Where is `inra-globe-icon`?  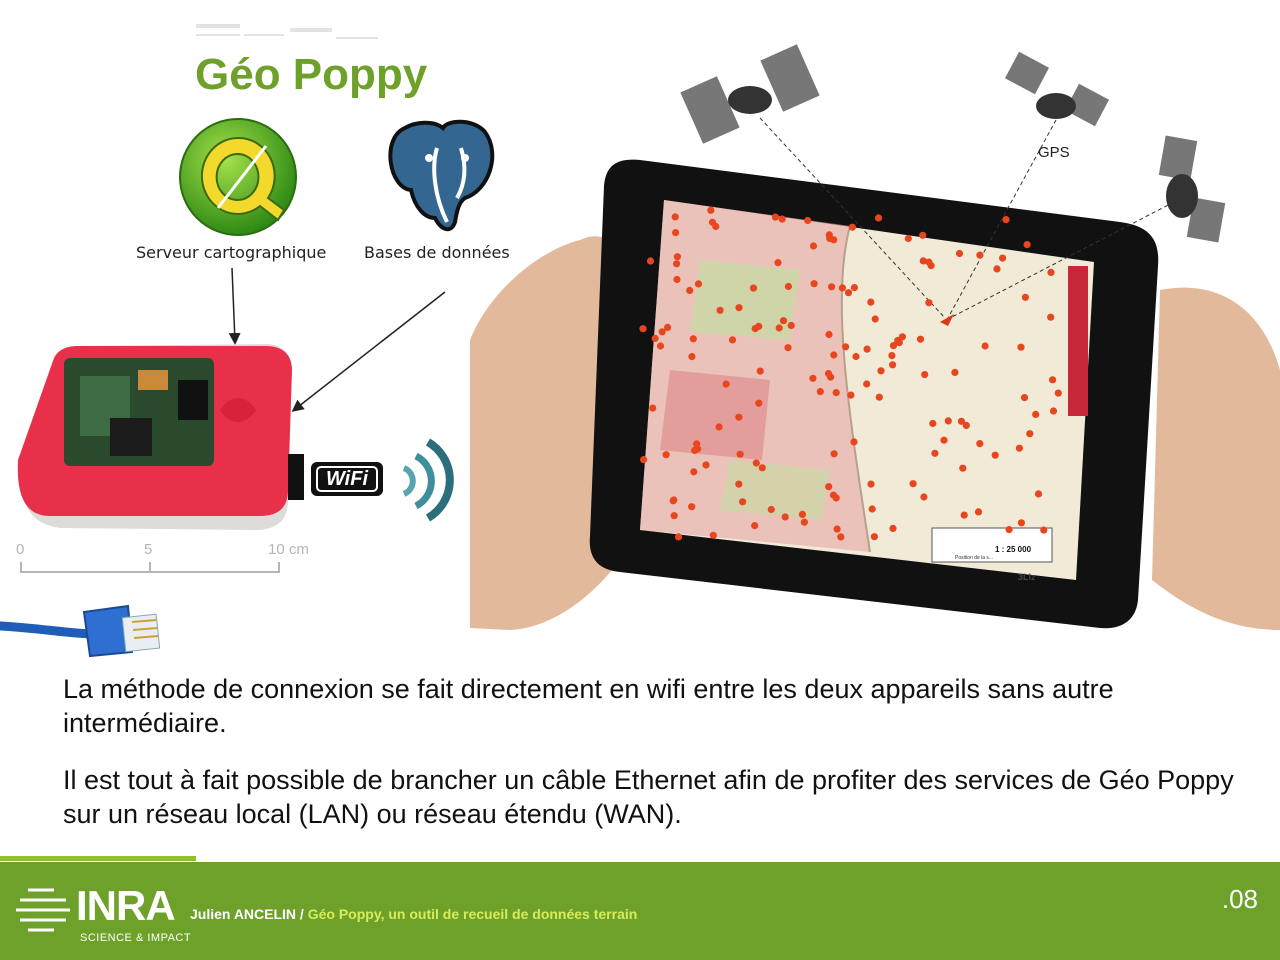 inra-globe-icon is located at coordinates (43, 910).